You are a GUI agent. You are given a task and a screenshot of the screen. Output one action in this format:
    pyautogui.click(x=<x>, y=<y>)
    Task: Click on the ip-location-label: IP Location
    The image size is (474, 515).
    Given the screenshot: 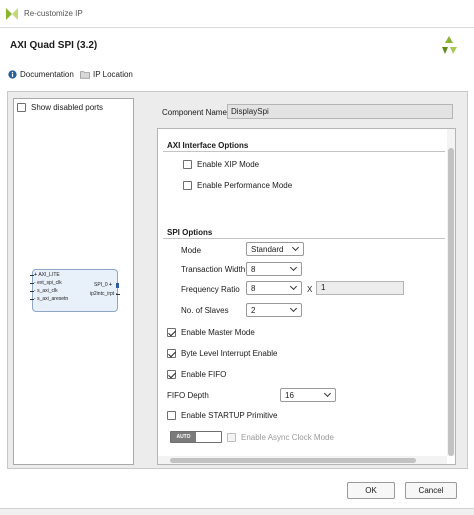 What is the action you would take?
    pyautogui.click(x=113, y=74)
    